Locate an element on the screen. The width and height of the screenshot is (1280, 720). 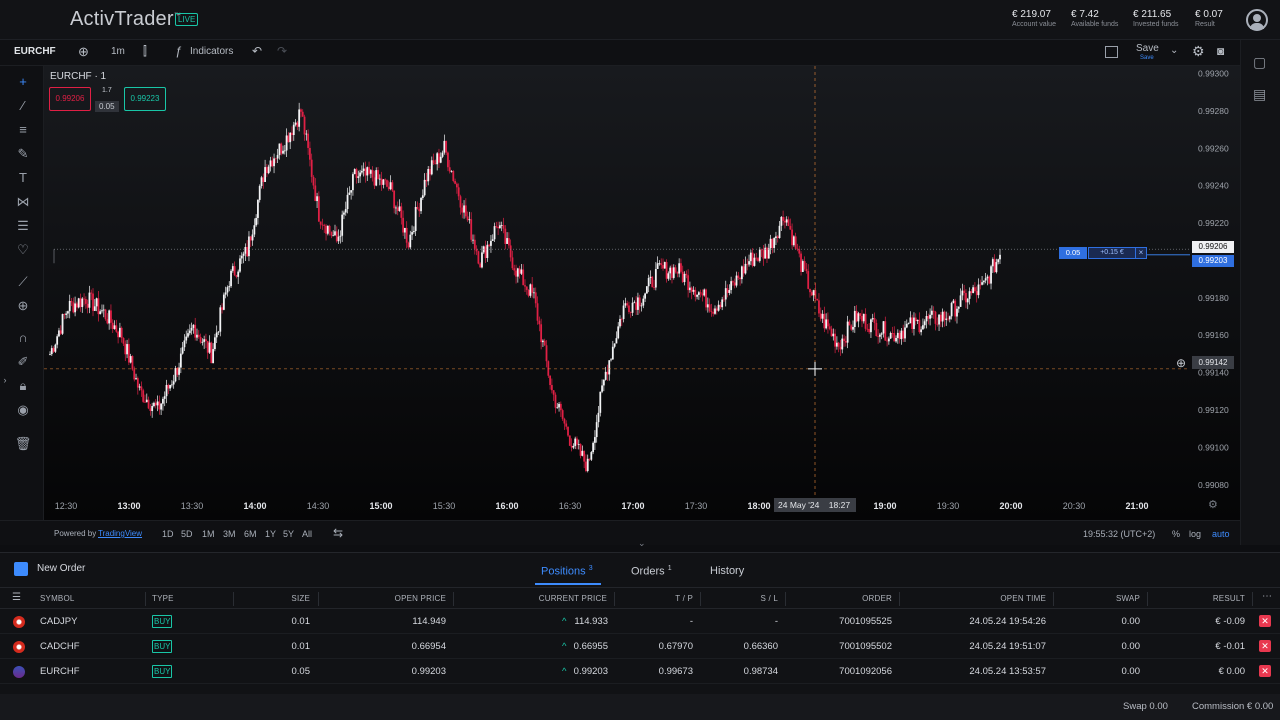
save-button: Save is located at coordinates (1147, 48).